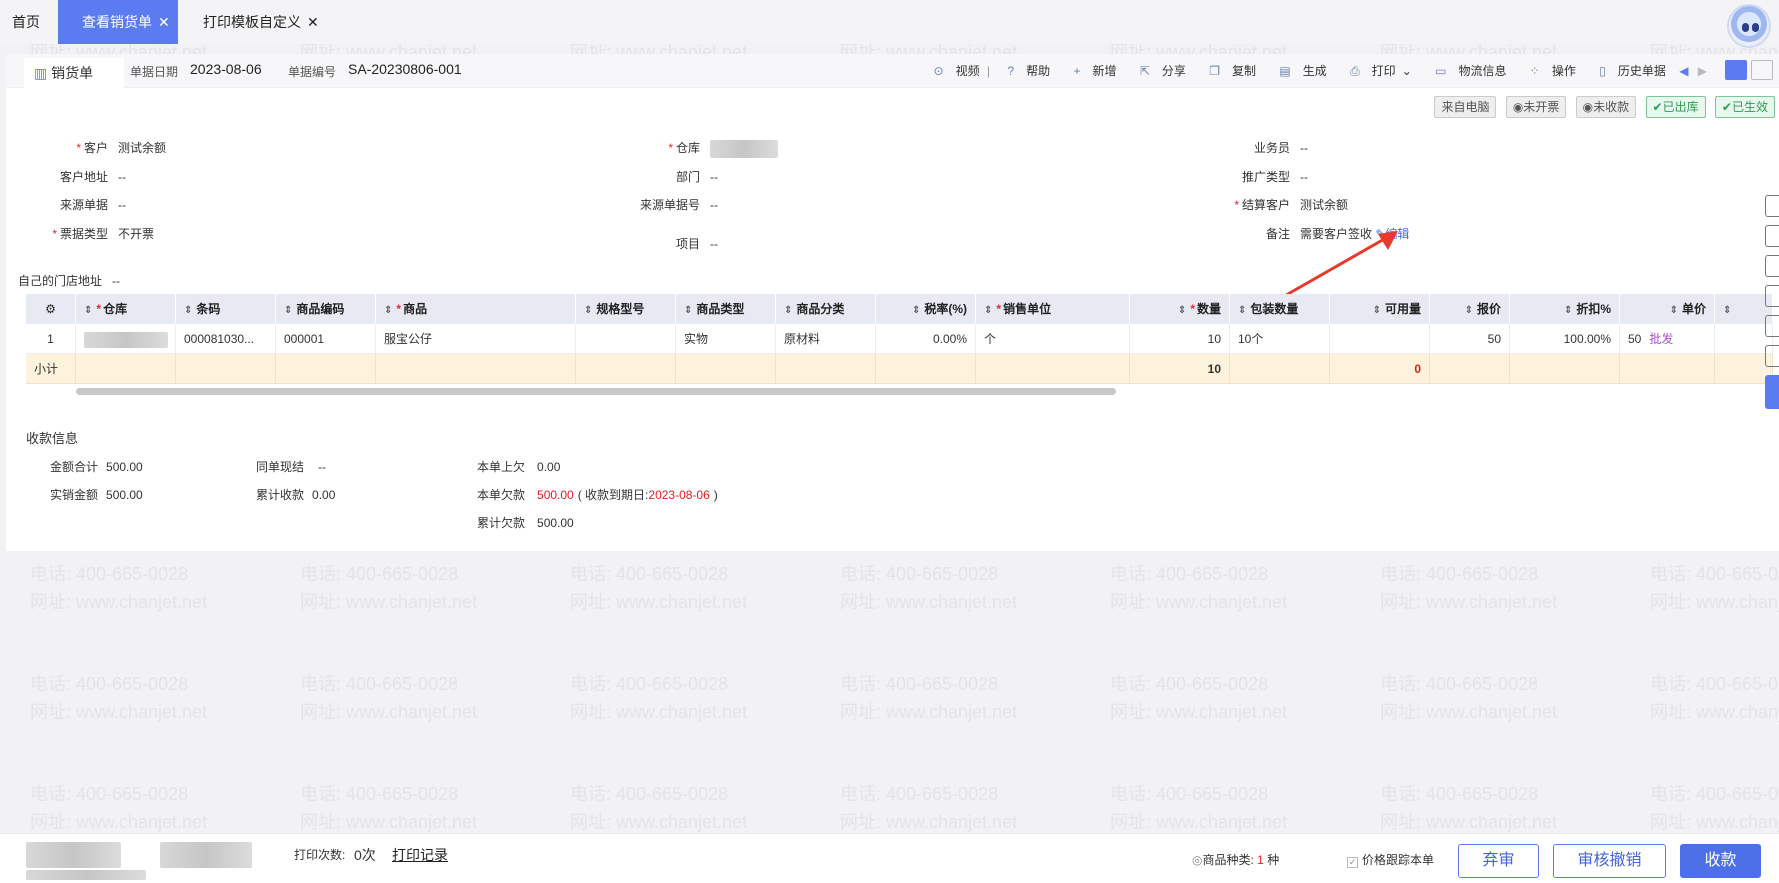 This screenshot has width=1779, height=883. I want to click on customer-value: 测试余额, so click(142, 148).